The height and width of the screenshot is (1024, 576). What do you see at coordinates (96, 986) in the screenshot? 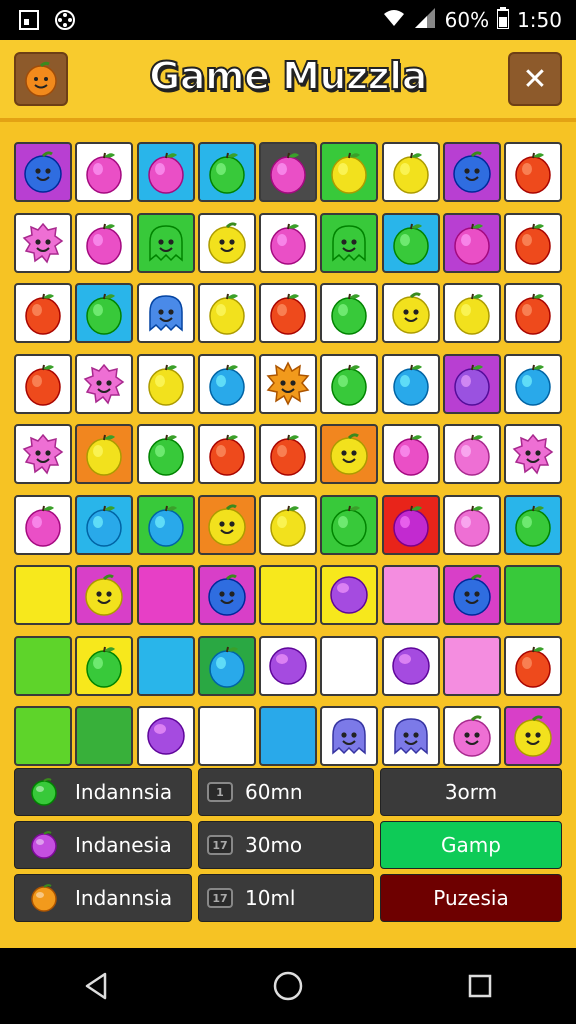
I see `back-button` at bounding box center [96, 986].